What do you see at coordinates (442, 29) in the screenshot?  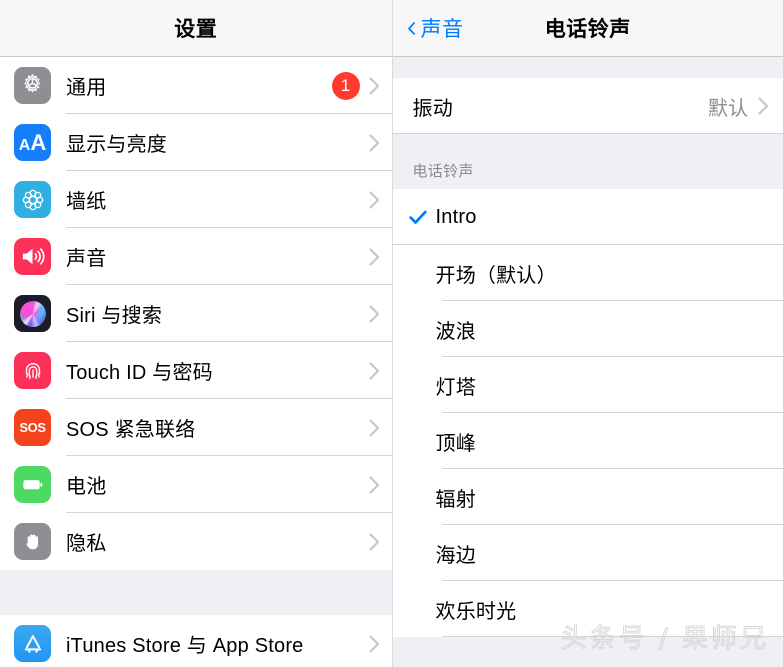 I see `back-button-label: 声音` at bounding box center [442, 29].